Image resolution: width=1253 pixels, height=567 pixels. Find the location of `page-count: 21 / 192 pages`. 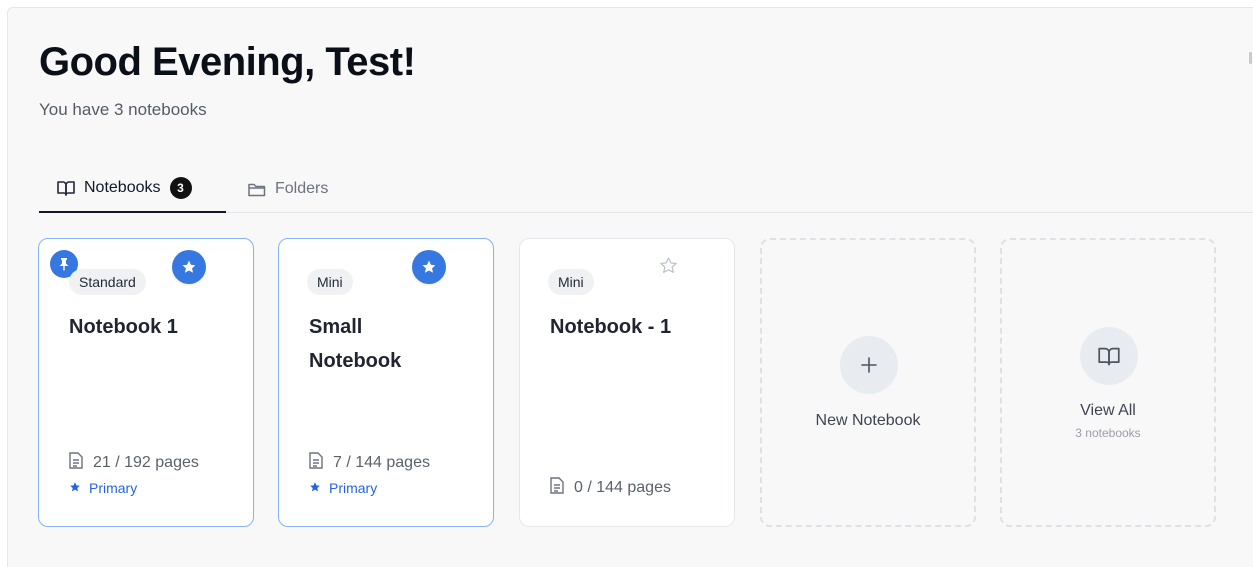

page-count: 21 / 192 pages is located at coordinates (134, 463).